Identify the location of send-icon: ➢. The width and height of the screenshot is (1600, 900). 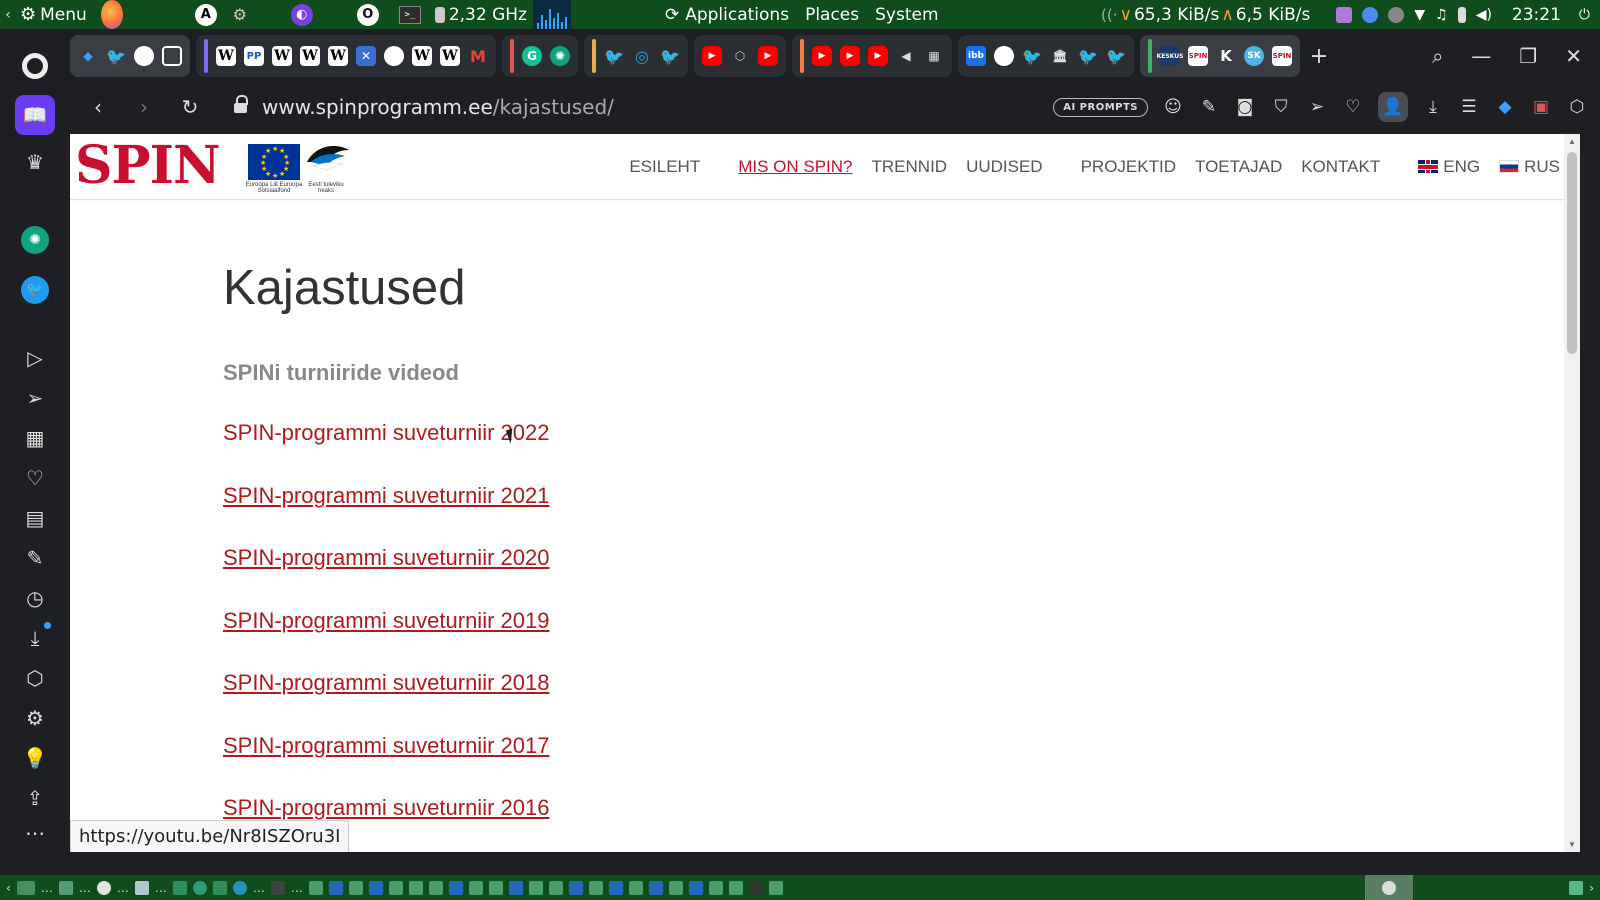
(1317, 107).